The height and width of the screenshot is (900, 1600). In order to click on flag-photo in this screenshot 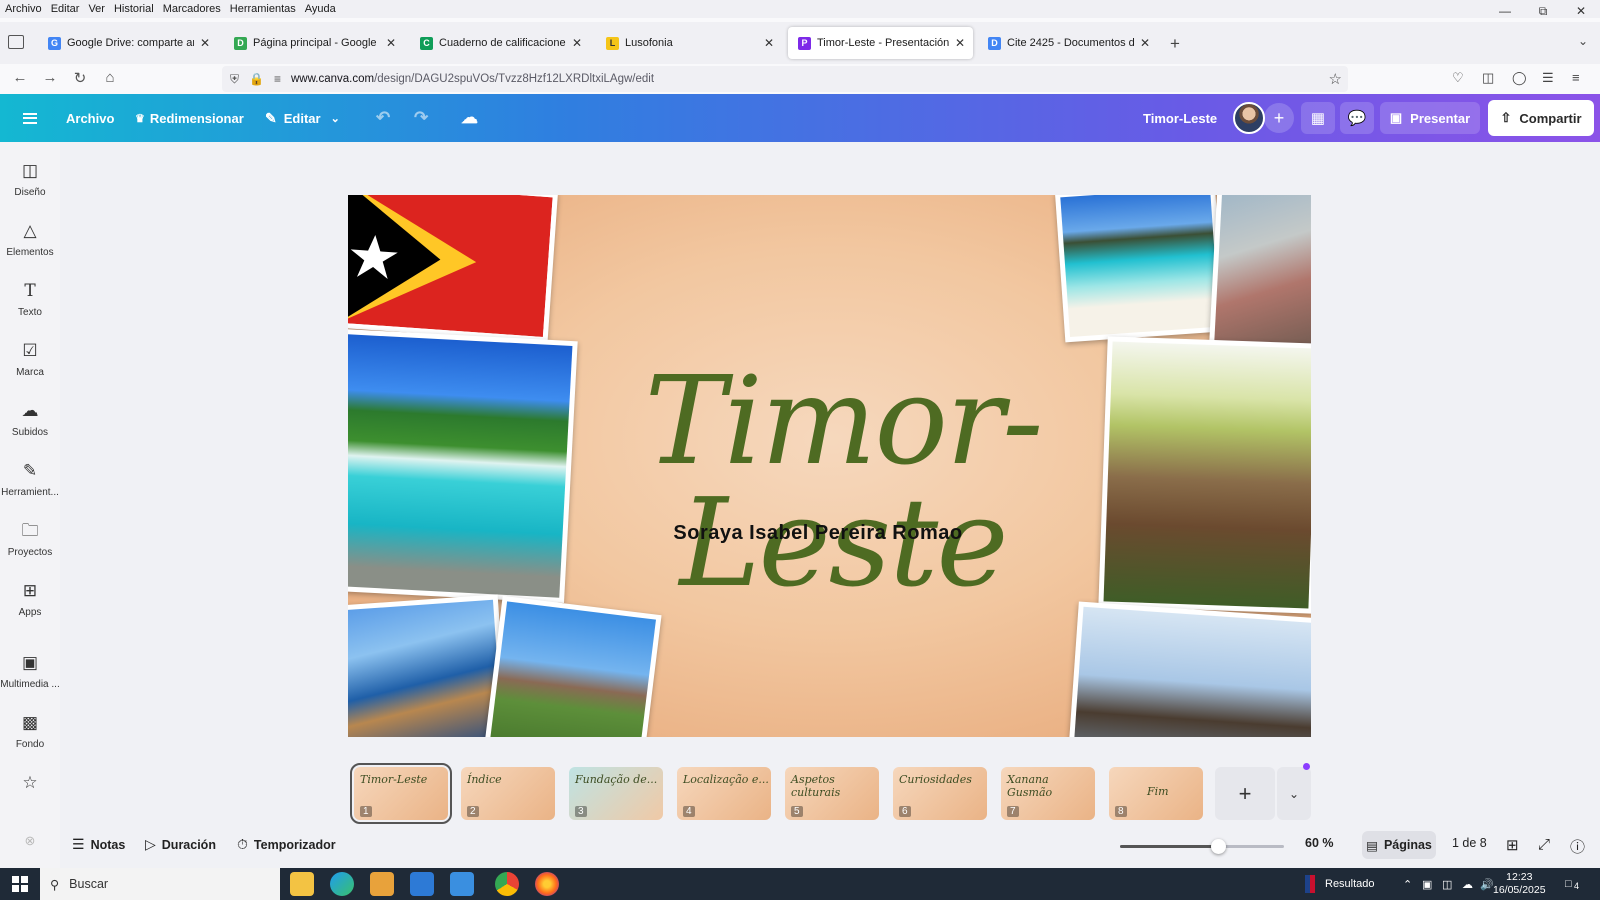, I will do `click(453, 269)`.